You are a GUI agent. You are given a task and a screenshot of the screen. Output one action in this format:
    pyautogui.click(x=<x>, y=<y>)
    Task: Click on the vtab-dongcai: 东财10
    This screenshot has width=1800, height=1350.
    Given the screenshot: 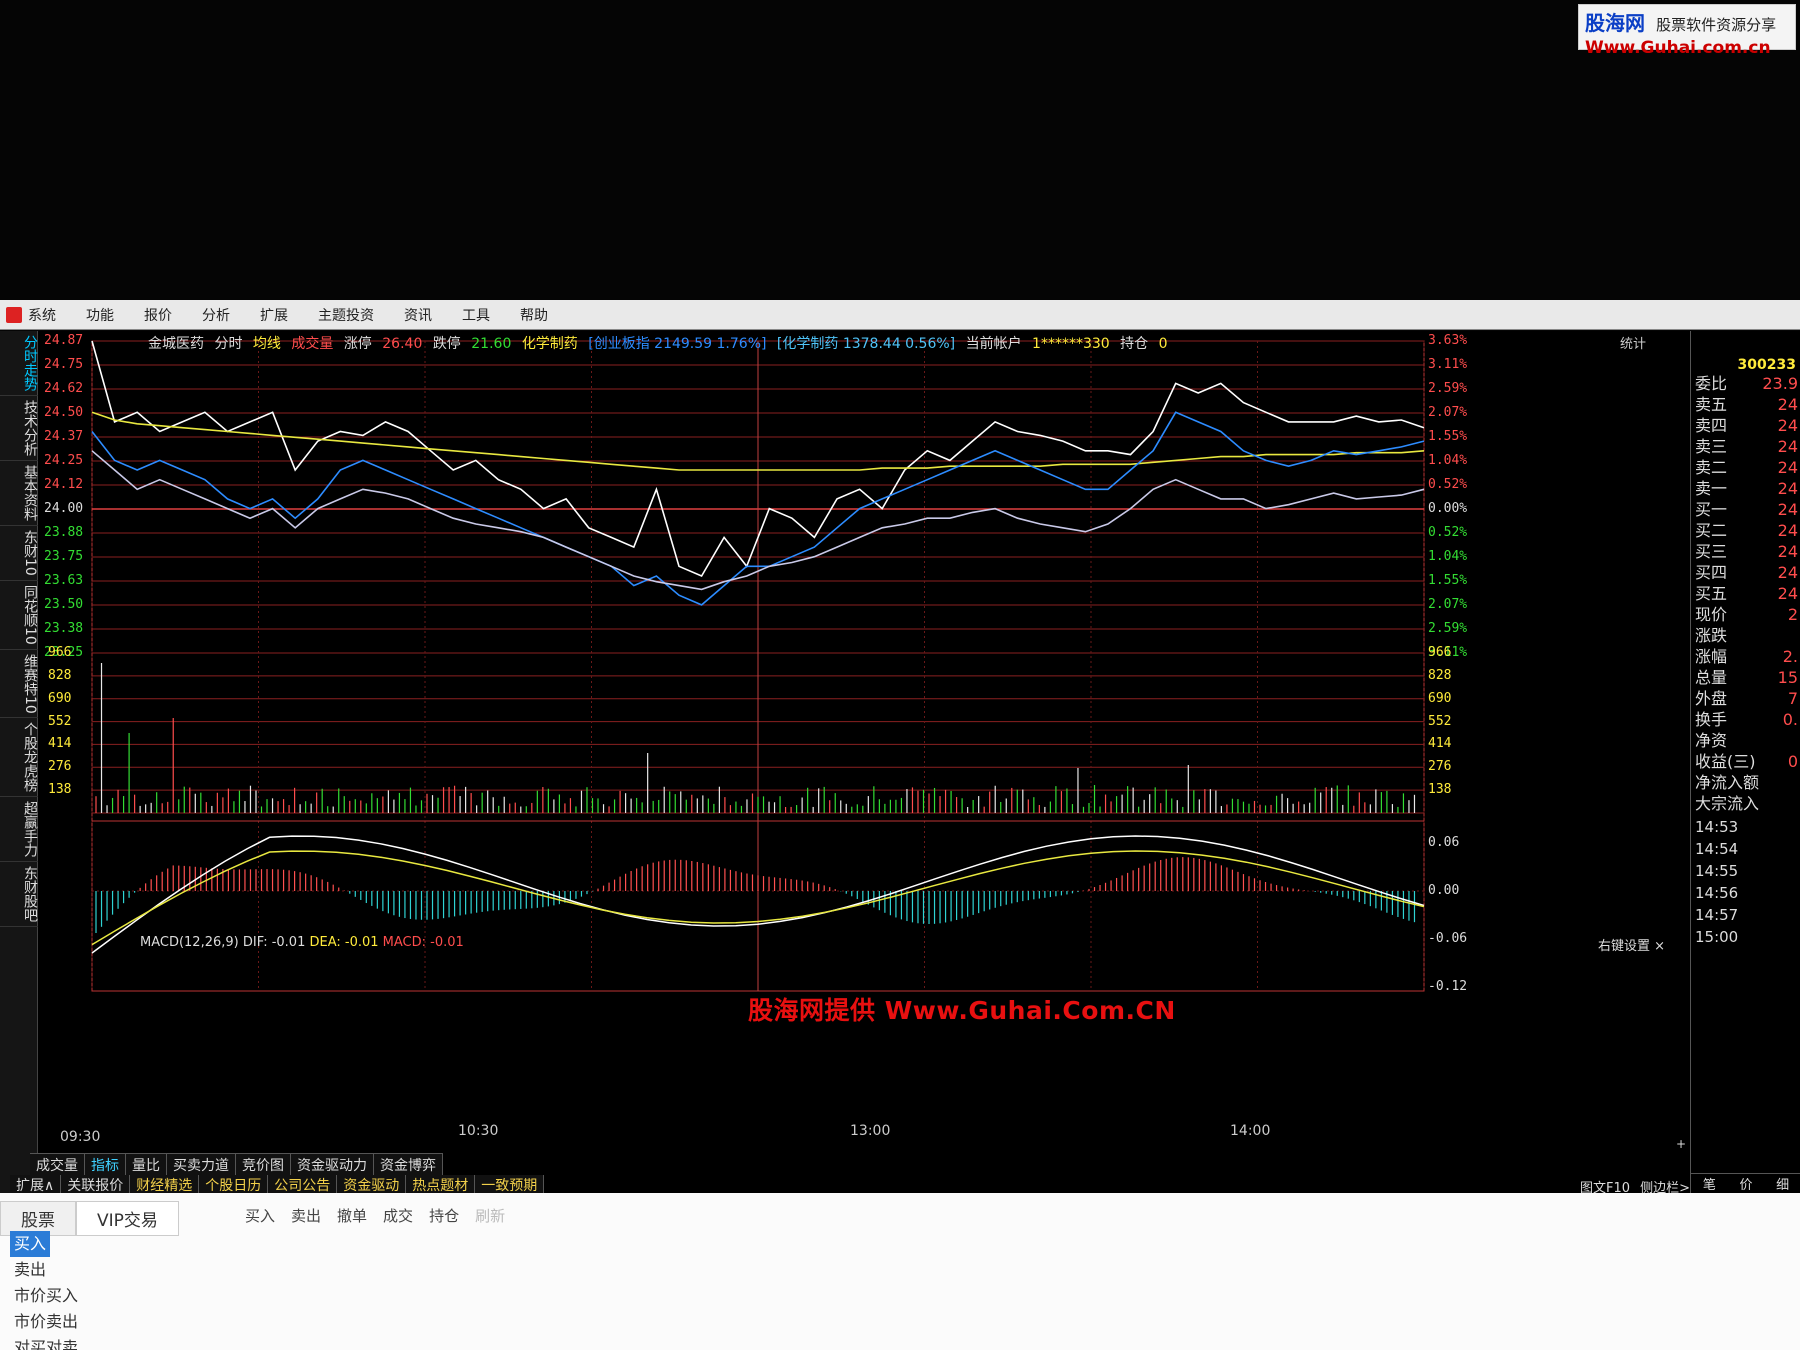 What is the action you would take?
    pyautogui.click(x=19, y=553)
    